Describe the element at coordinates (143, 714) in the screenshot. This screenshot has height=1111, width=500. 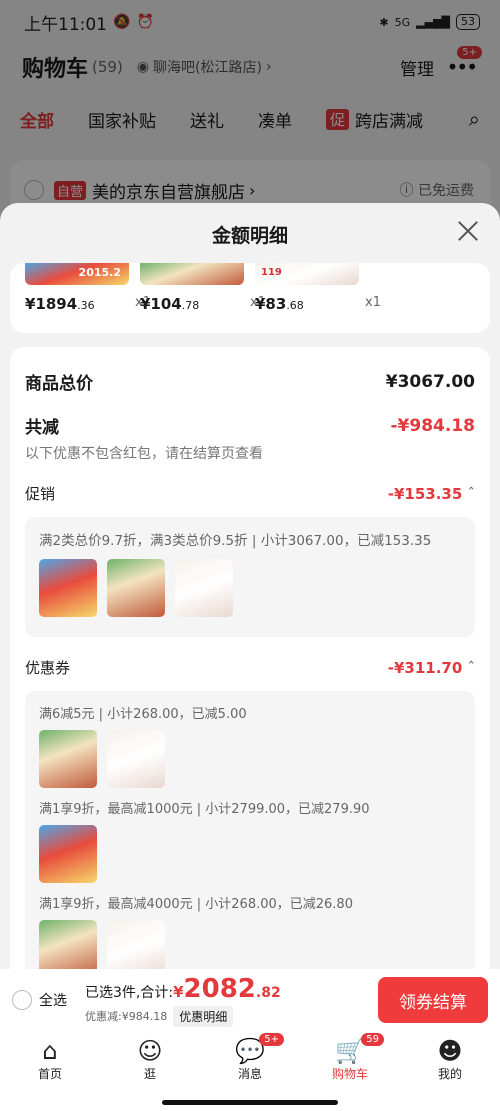
I see `coupon-desc: 满6减5元 | 小计268.00，已减5.00` at that location.